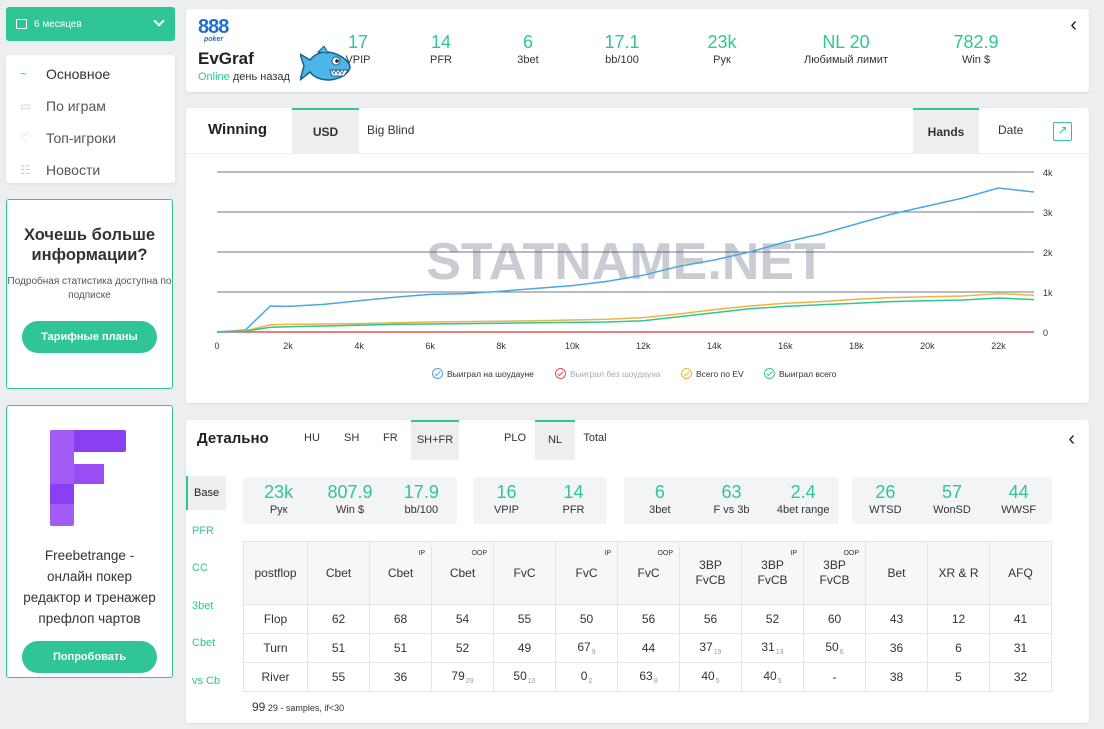 This screenshot has width=1104, height=729. Describe the element at coordinates (851, 553) in the screenshot. I see `column-subscript: OOP` at that location.